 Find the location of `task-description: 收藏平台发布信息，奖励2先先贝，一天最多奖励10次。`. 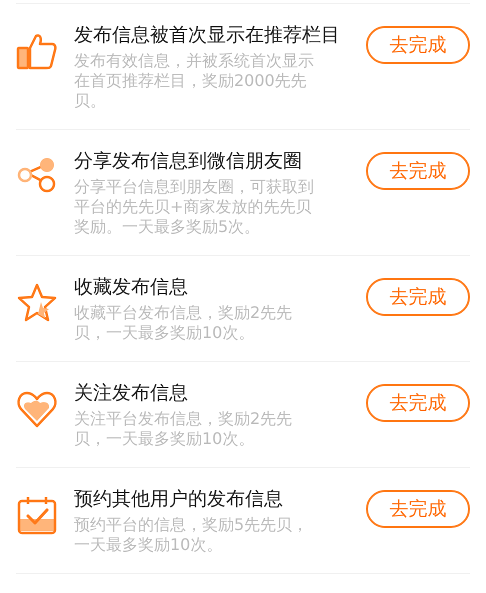

task-description: 收藏平台发布信息，奖励2先先贝，一天最多奖励10次。 is located at coordinates (184, 323).